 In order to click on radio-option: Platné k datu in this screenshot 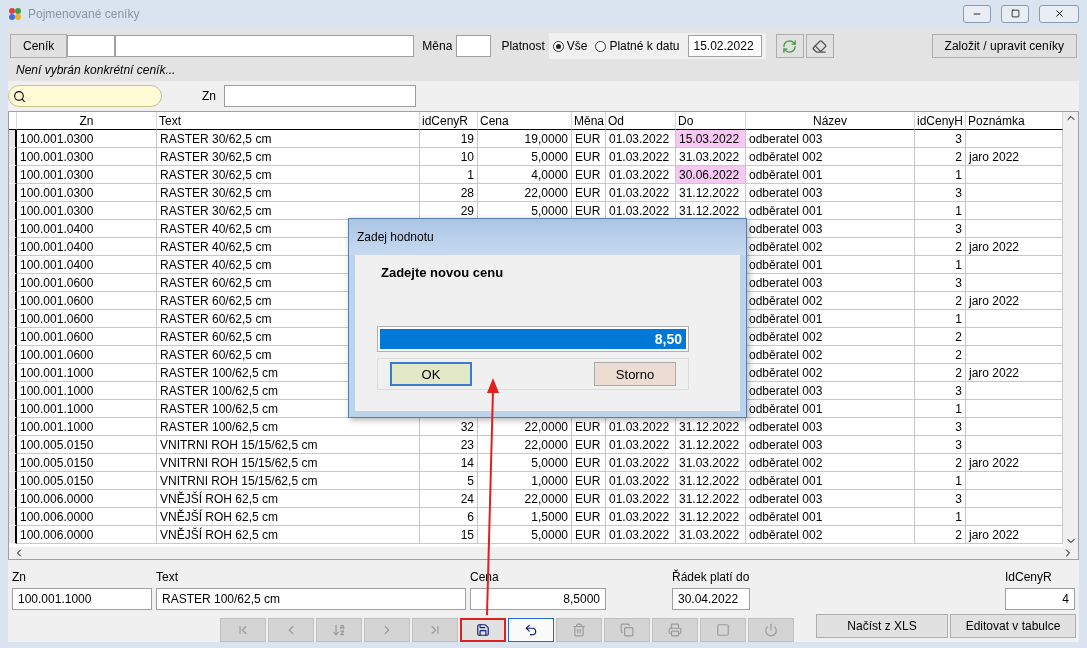, I will do `click(637, 46)`.